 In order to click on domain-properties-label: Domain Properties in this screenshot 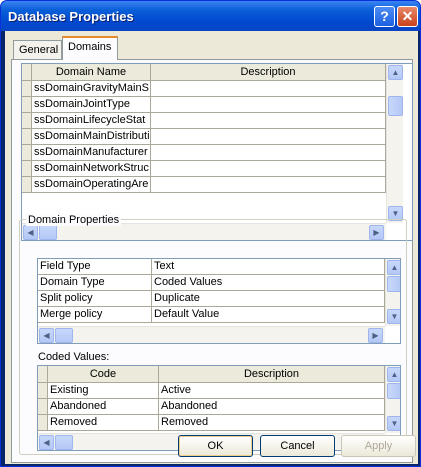, I will do `click(74, 220)`.